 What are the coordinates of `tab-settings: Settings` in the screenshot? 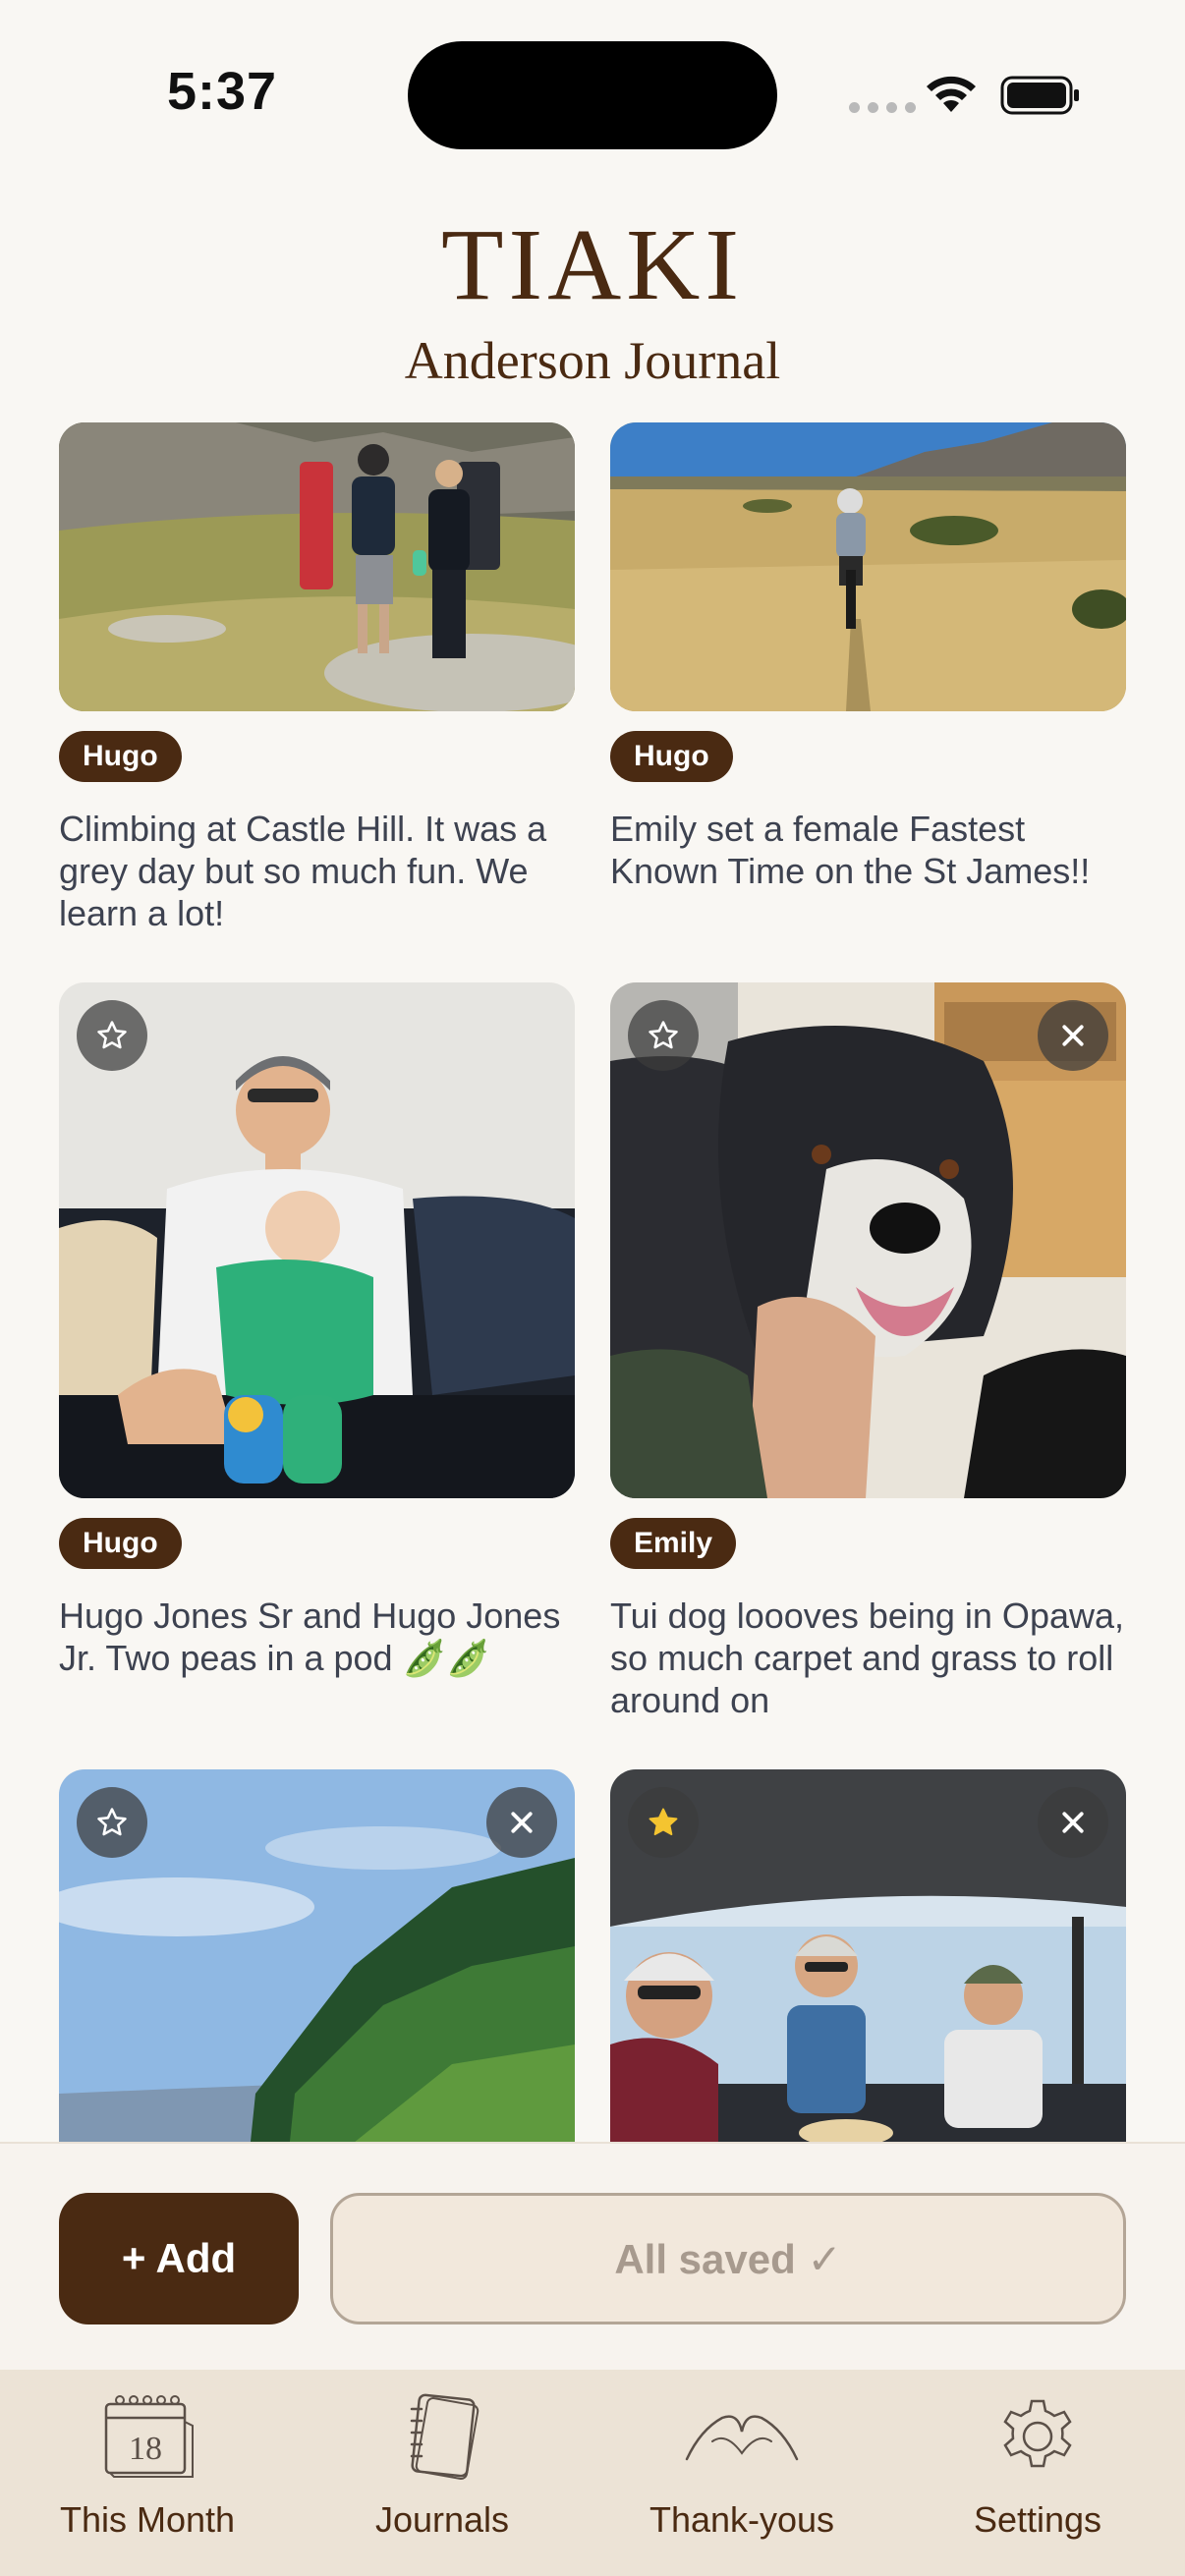 It's located at (1038, 2475).